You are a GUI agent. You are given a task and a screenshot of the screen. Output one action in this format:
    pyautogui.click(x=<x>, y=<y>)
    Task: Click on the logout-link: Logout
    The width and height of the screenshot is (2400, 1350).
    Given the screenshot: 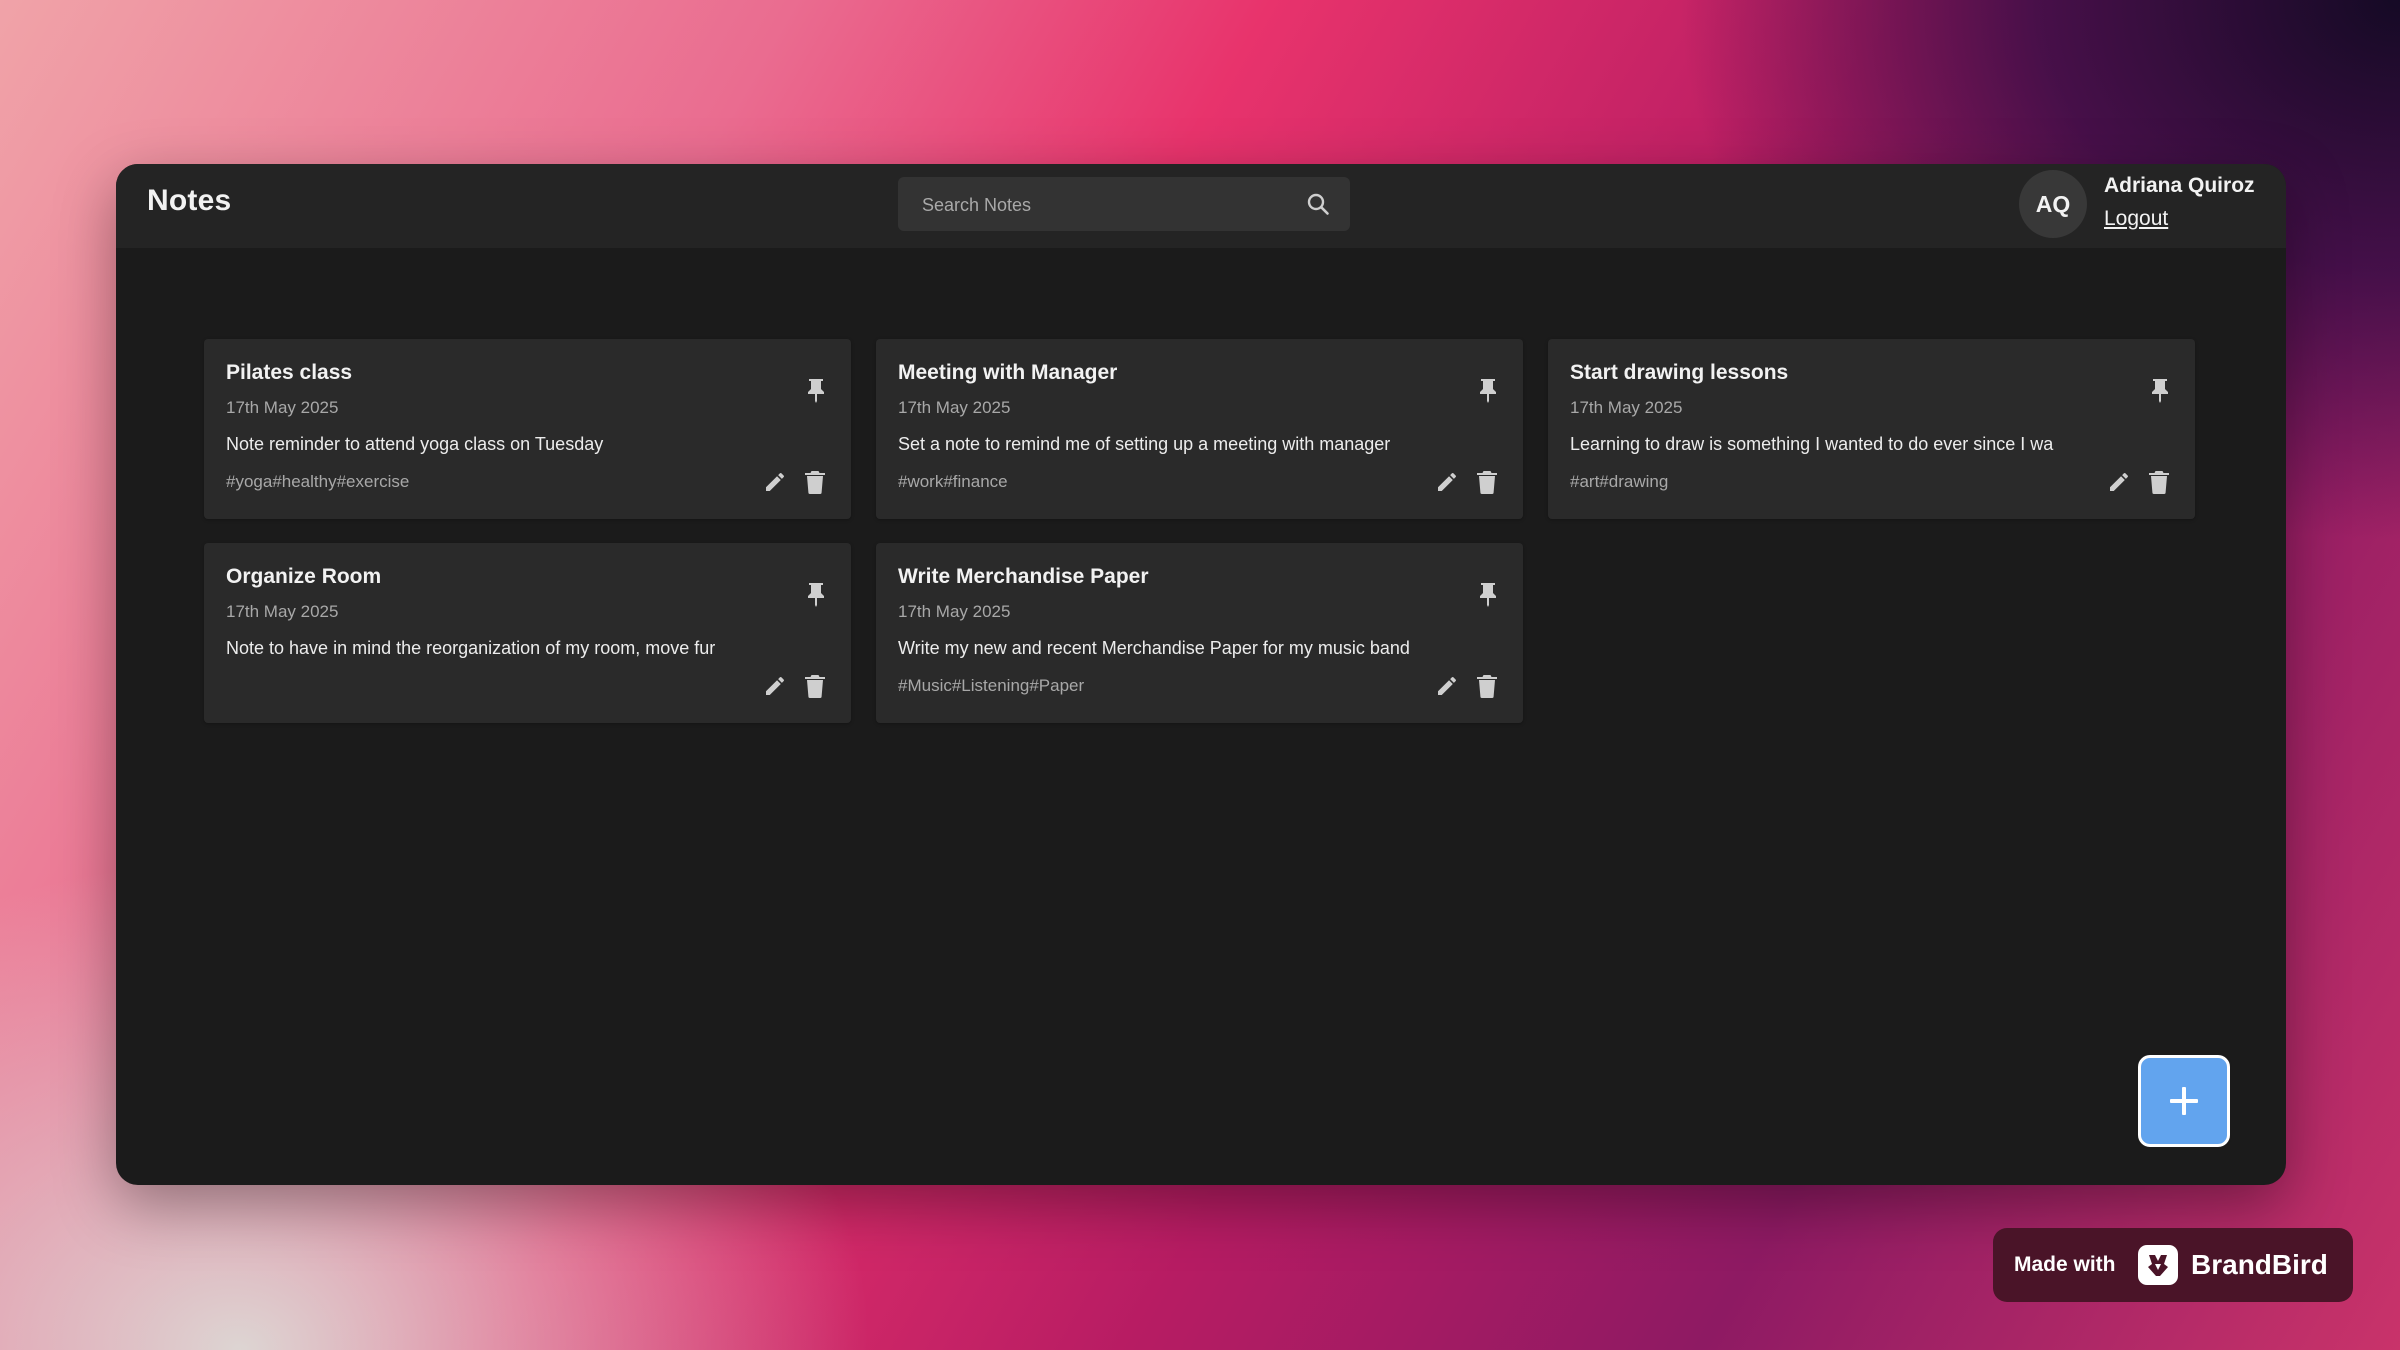 What is the action you would take?
    pyautogui.click(x=2136, y=219)
    